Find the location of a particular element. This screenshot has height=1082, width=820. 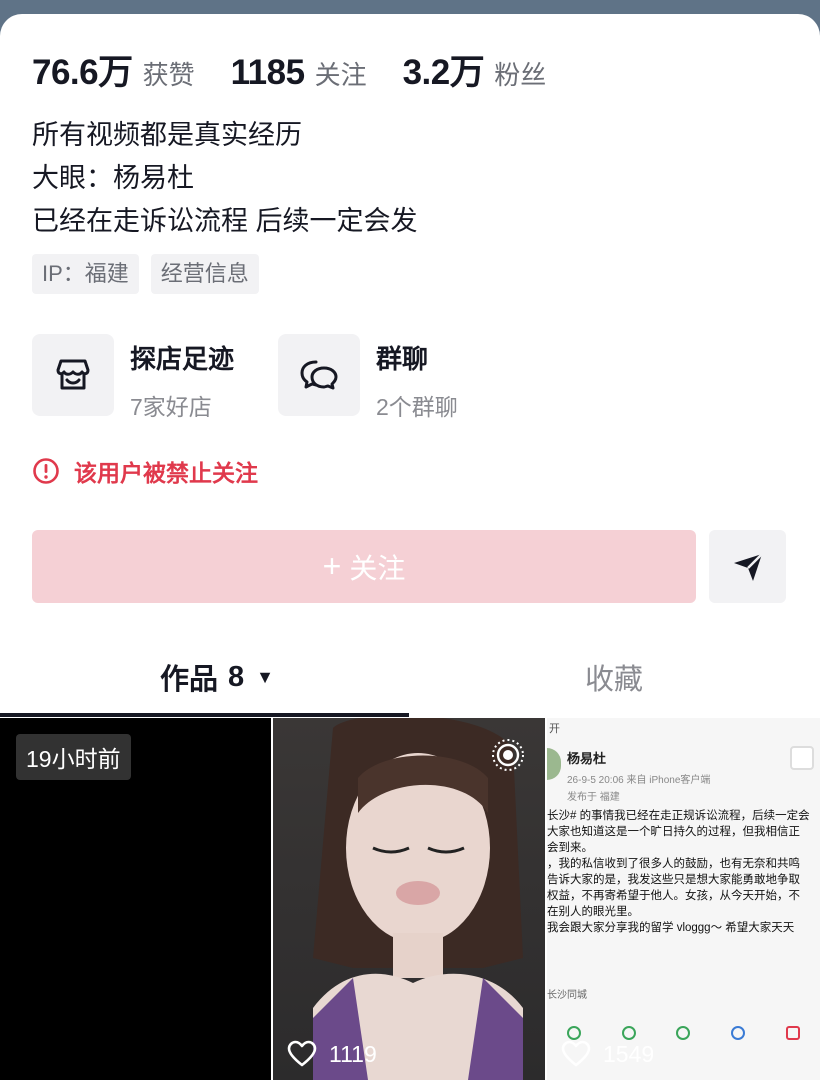

video-tile: 1119 is located at coordinates (409, 899).